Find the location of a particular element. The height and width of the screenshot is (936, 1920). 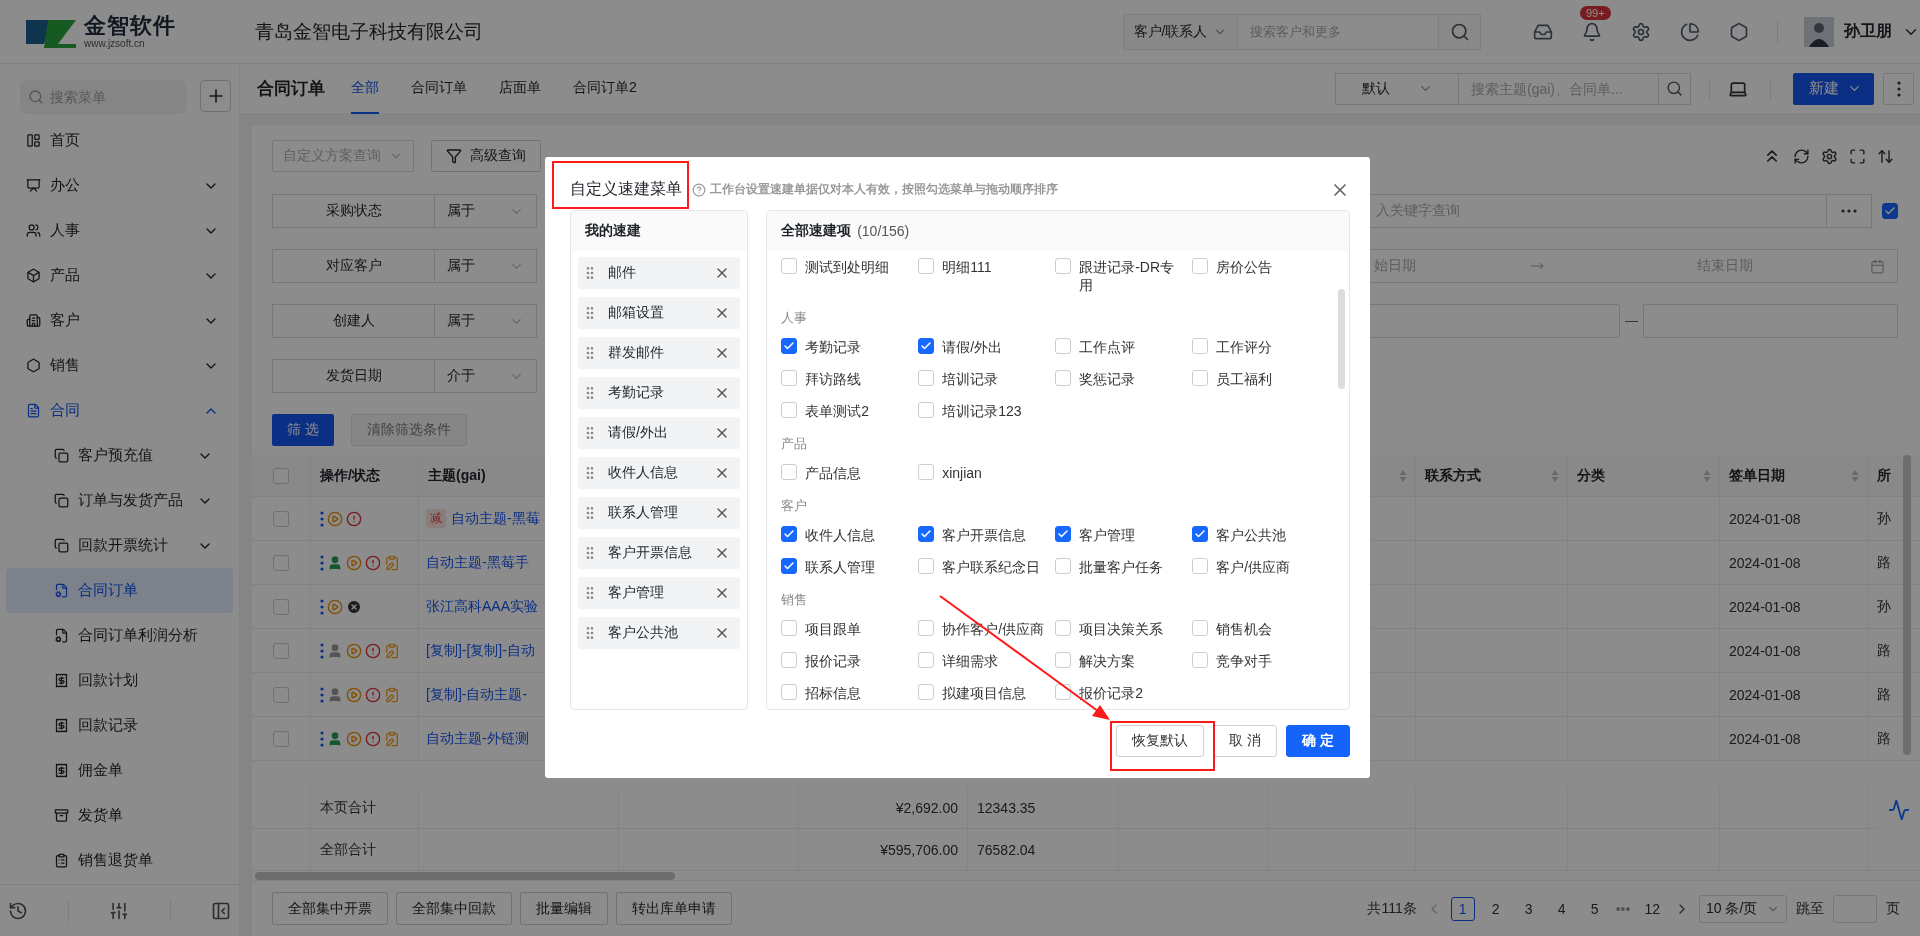

collapse-icon is located at coordinates (221, 910).